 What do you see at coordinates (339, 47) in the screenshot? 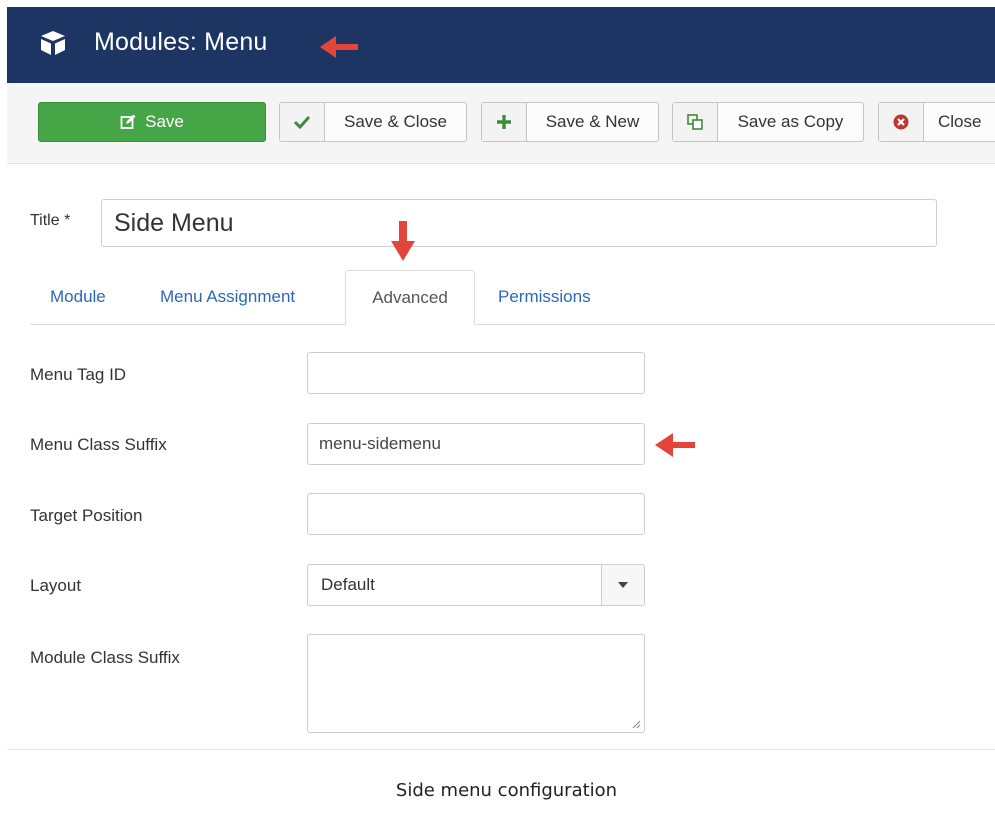
I see `annotation-arrow-title` at bounding box center [339, 47].